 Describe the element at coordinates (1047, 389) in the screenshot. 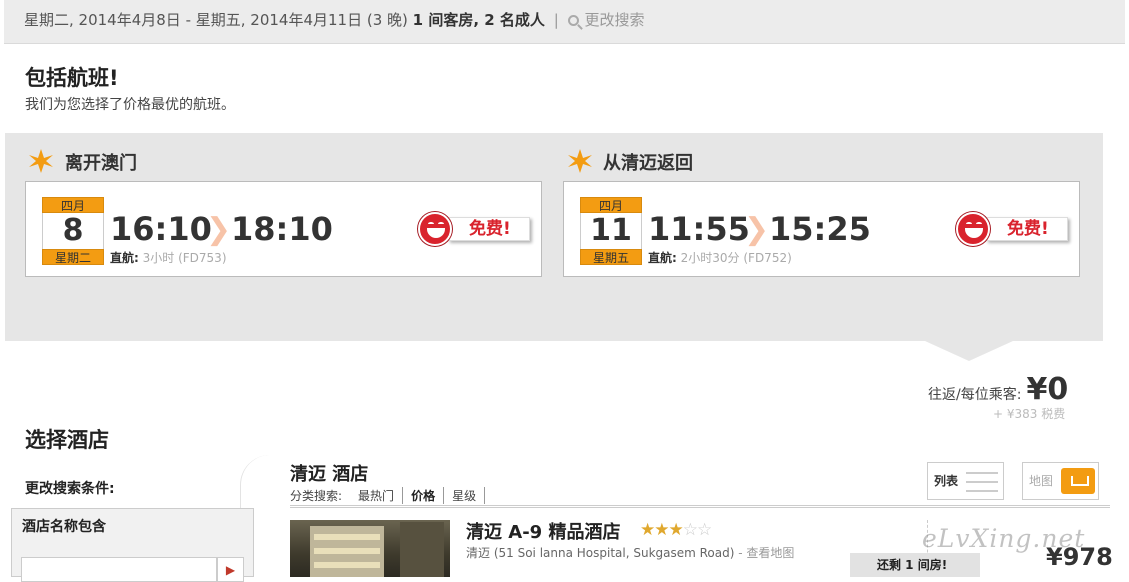

I see `fare-amount: ¥0` at that location.